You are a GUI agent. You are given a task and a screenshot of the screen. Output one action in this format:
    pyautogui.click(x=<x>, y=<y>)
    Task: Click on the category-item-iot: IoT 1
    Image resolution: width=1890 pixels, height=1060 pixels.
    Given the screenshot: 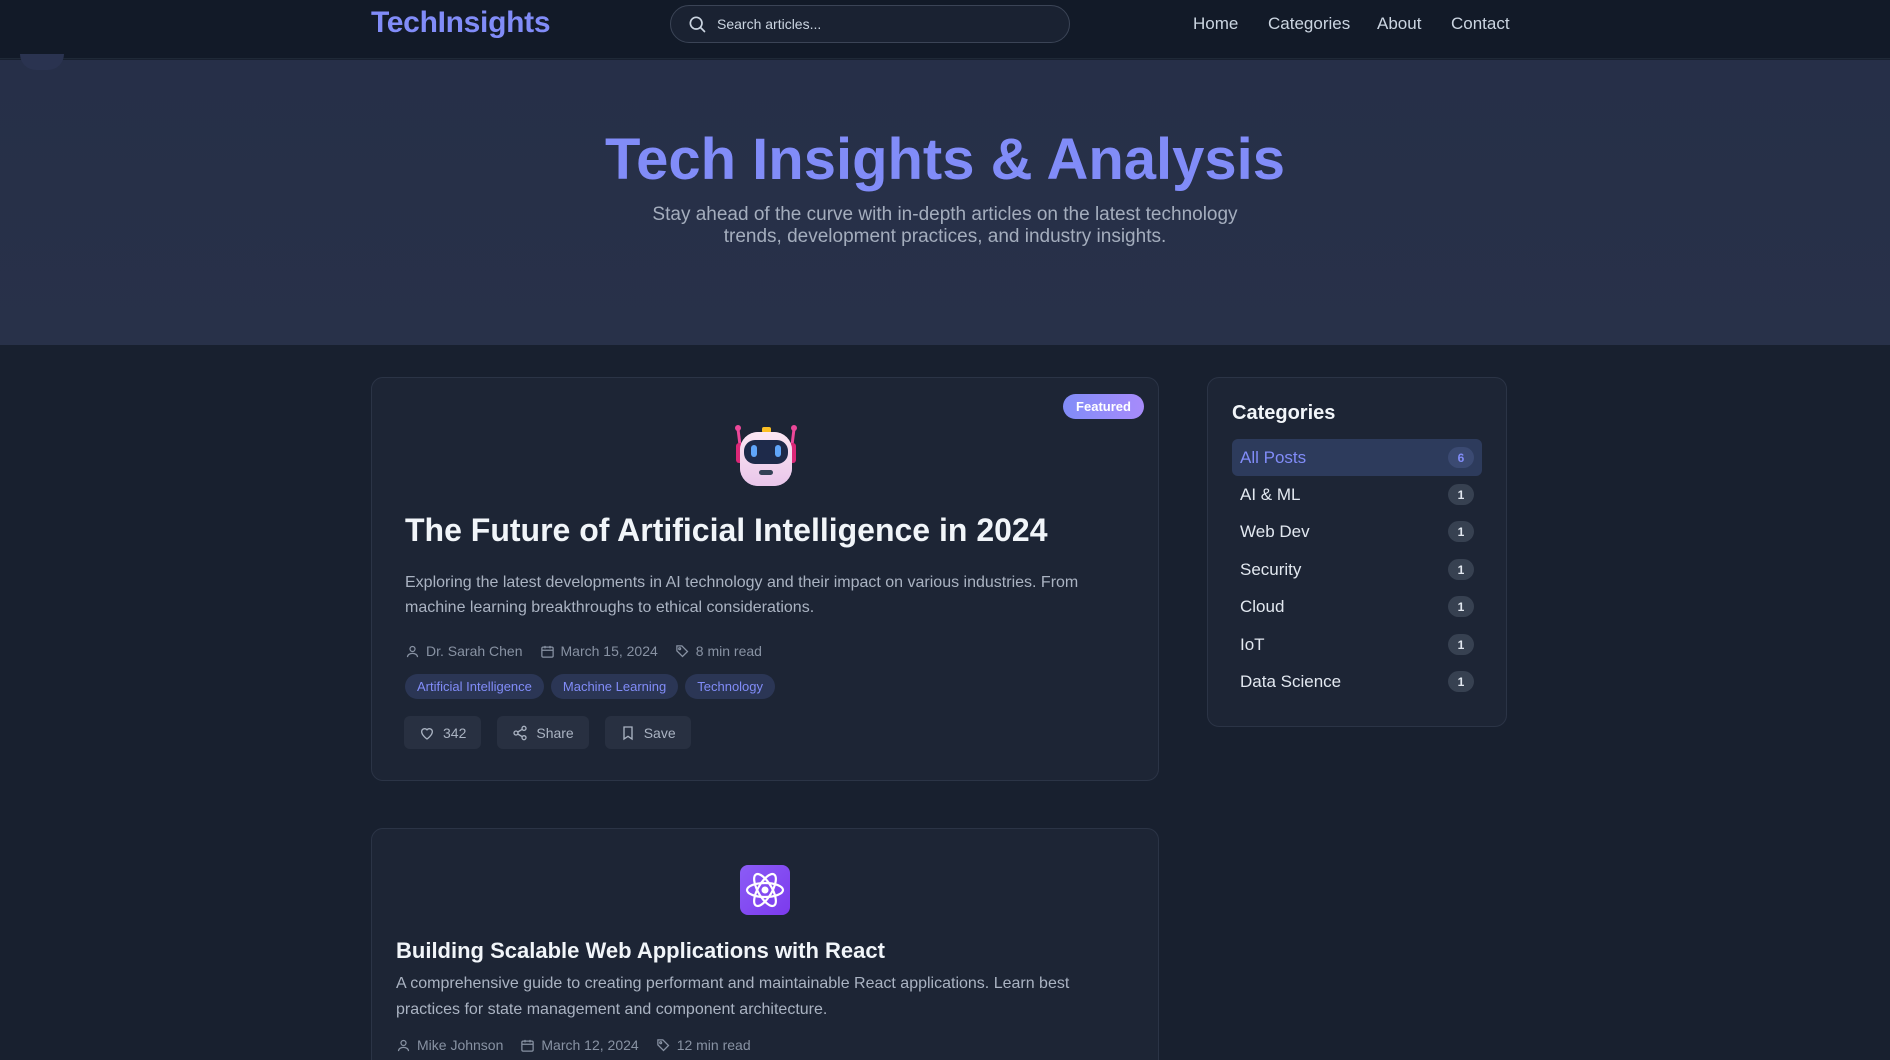 What is the action you would take?
    pyautogui.click(x=1357, y=644)
    